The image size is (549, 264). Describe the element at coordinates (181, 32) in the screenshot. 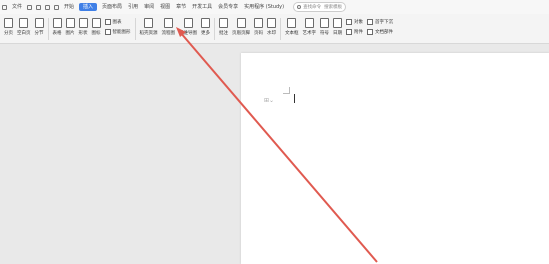

I see `arrow-head` at that location.